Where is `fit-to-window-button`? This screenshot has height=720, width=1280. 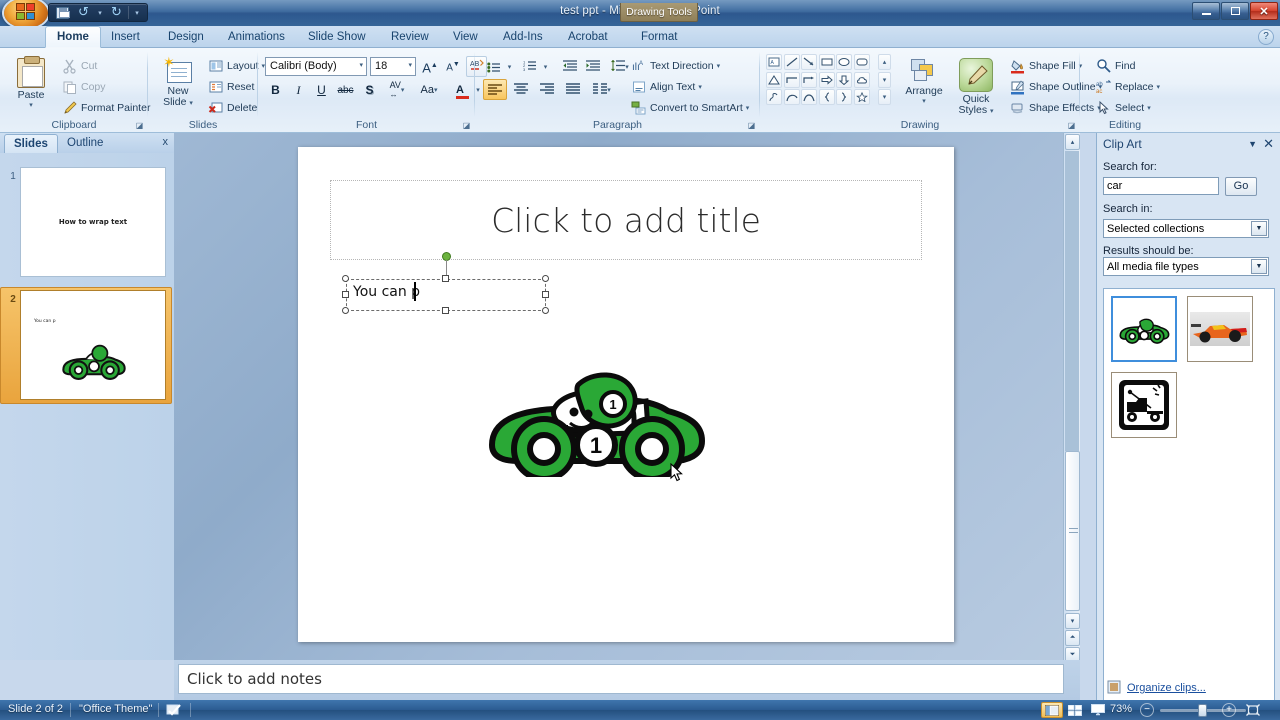 fit-to-window-button is located at coordinates (1253, 710).